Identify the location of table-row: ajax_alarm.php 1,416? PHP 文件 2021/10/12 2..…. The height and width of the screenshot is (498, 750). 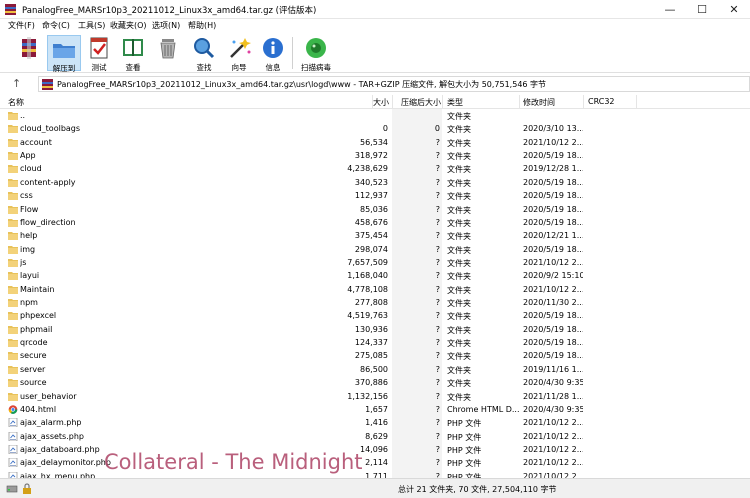
(375, 422).